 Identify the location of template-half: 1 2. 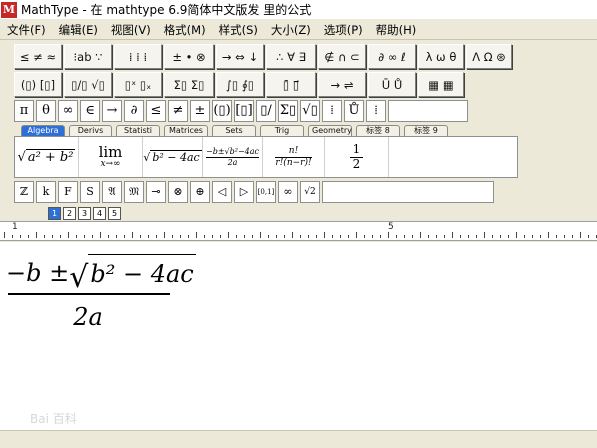
(357, 157).